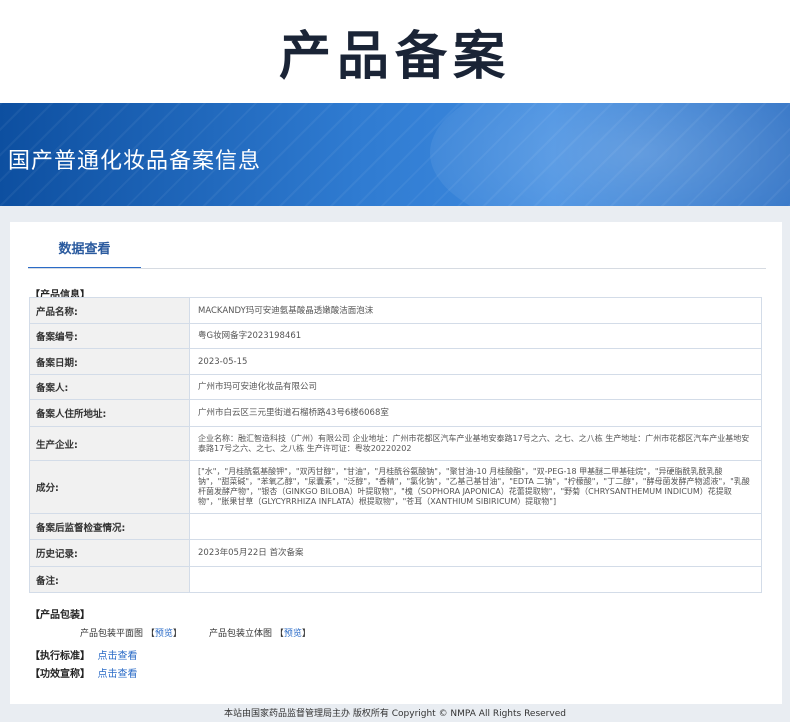 The height and width of the screenshot is (722, 790). I want to click on row-label: 备案人:, so click(109, 387).